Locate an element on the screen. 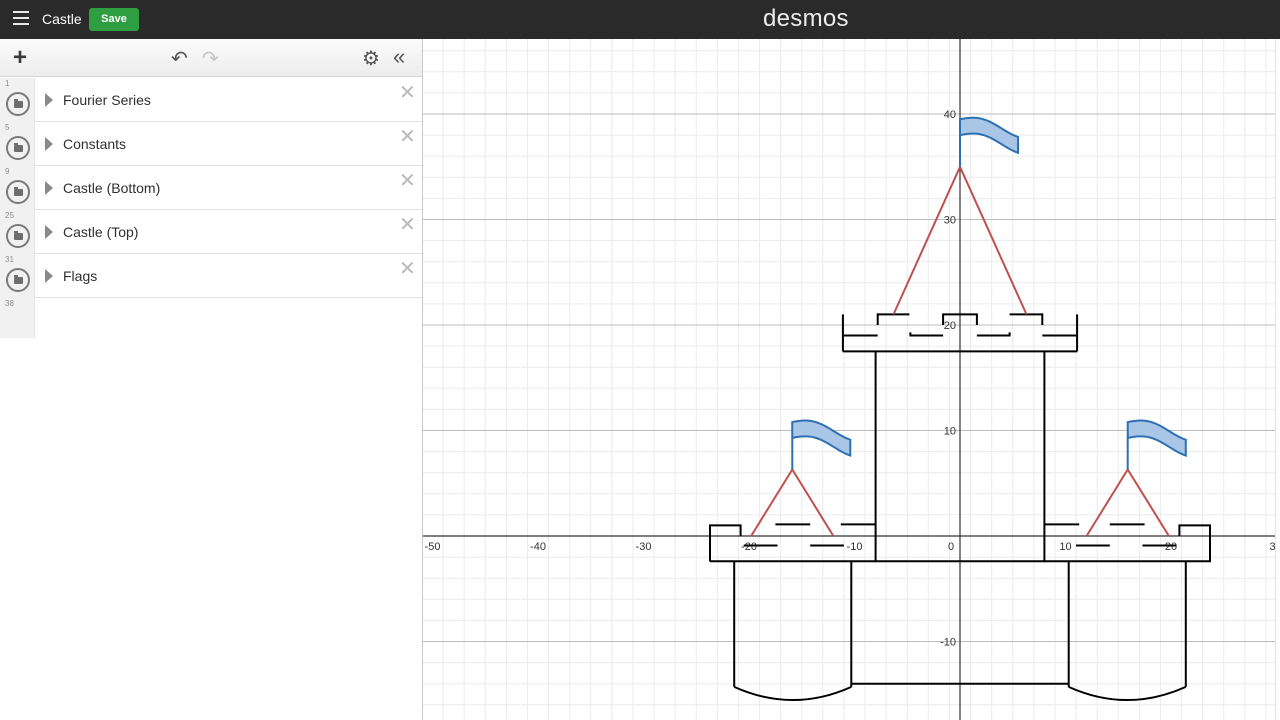 The width and height of the screenshot is (1280, 720). x-tick-label: 0 is located at coordinates (951, 547).